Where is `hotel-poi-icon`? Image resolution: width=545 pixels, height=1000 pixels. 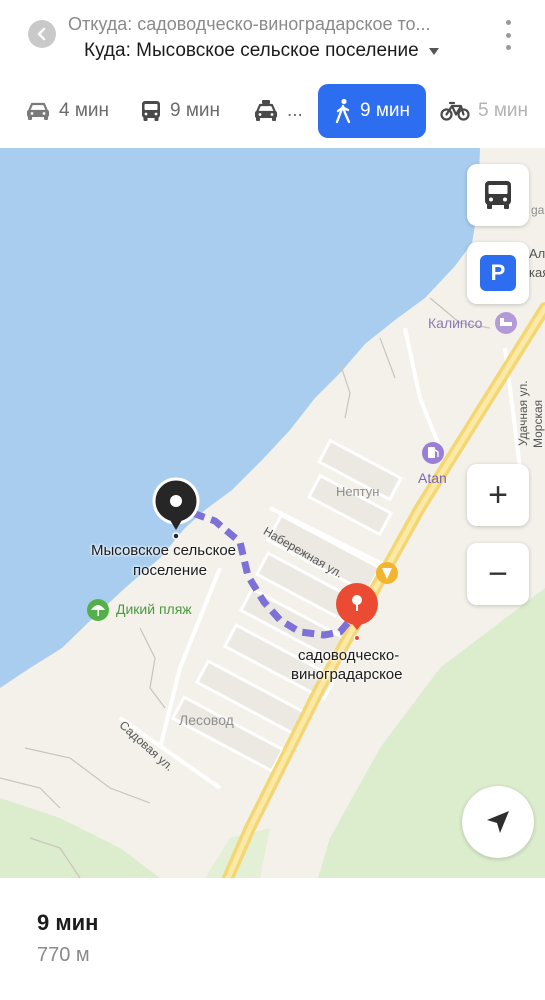
hotel-poi-icon is located at coordinates (506, 323).